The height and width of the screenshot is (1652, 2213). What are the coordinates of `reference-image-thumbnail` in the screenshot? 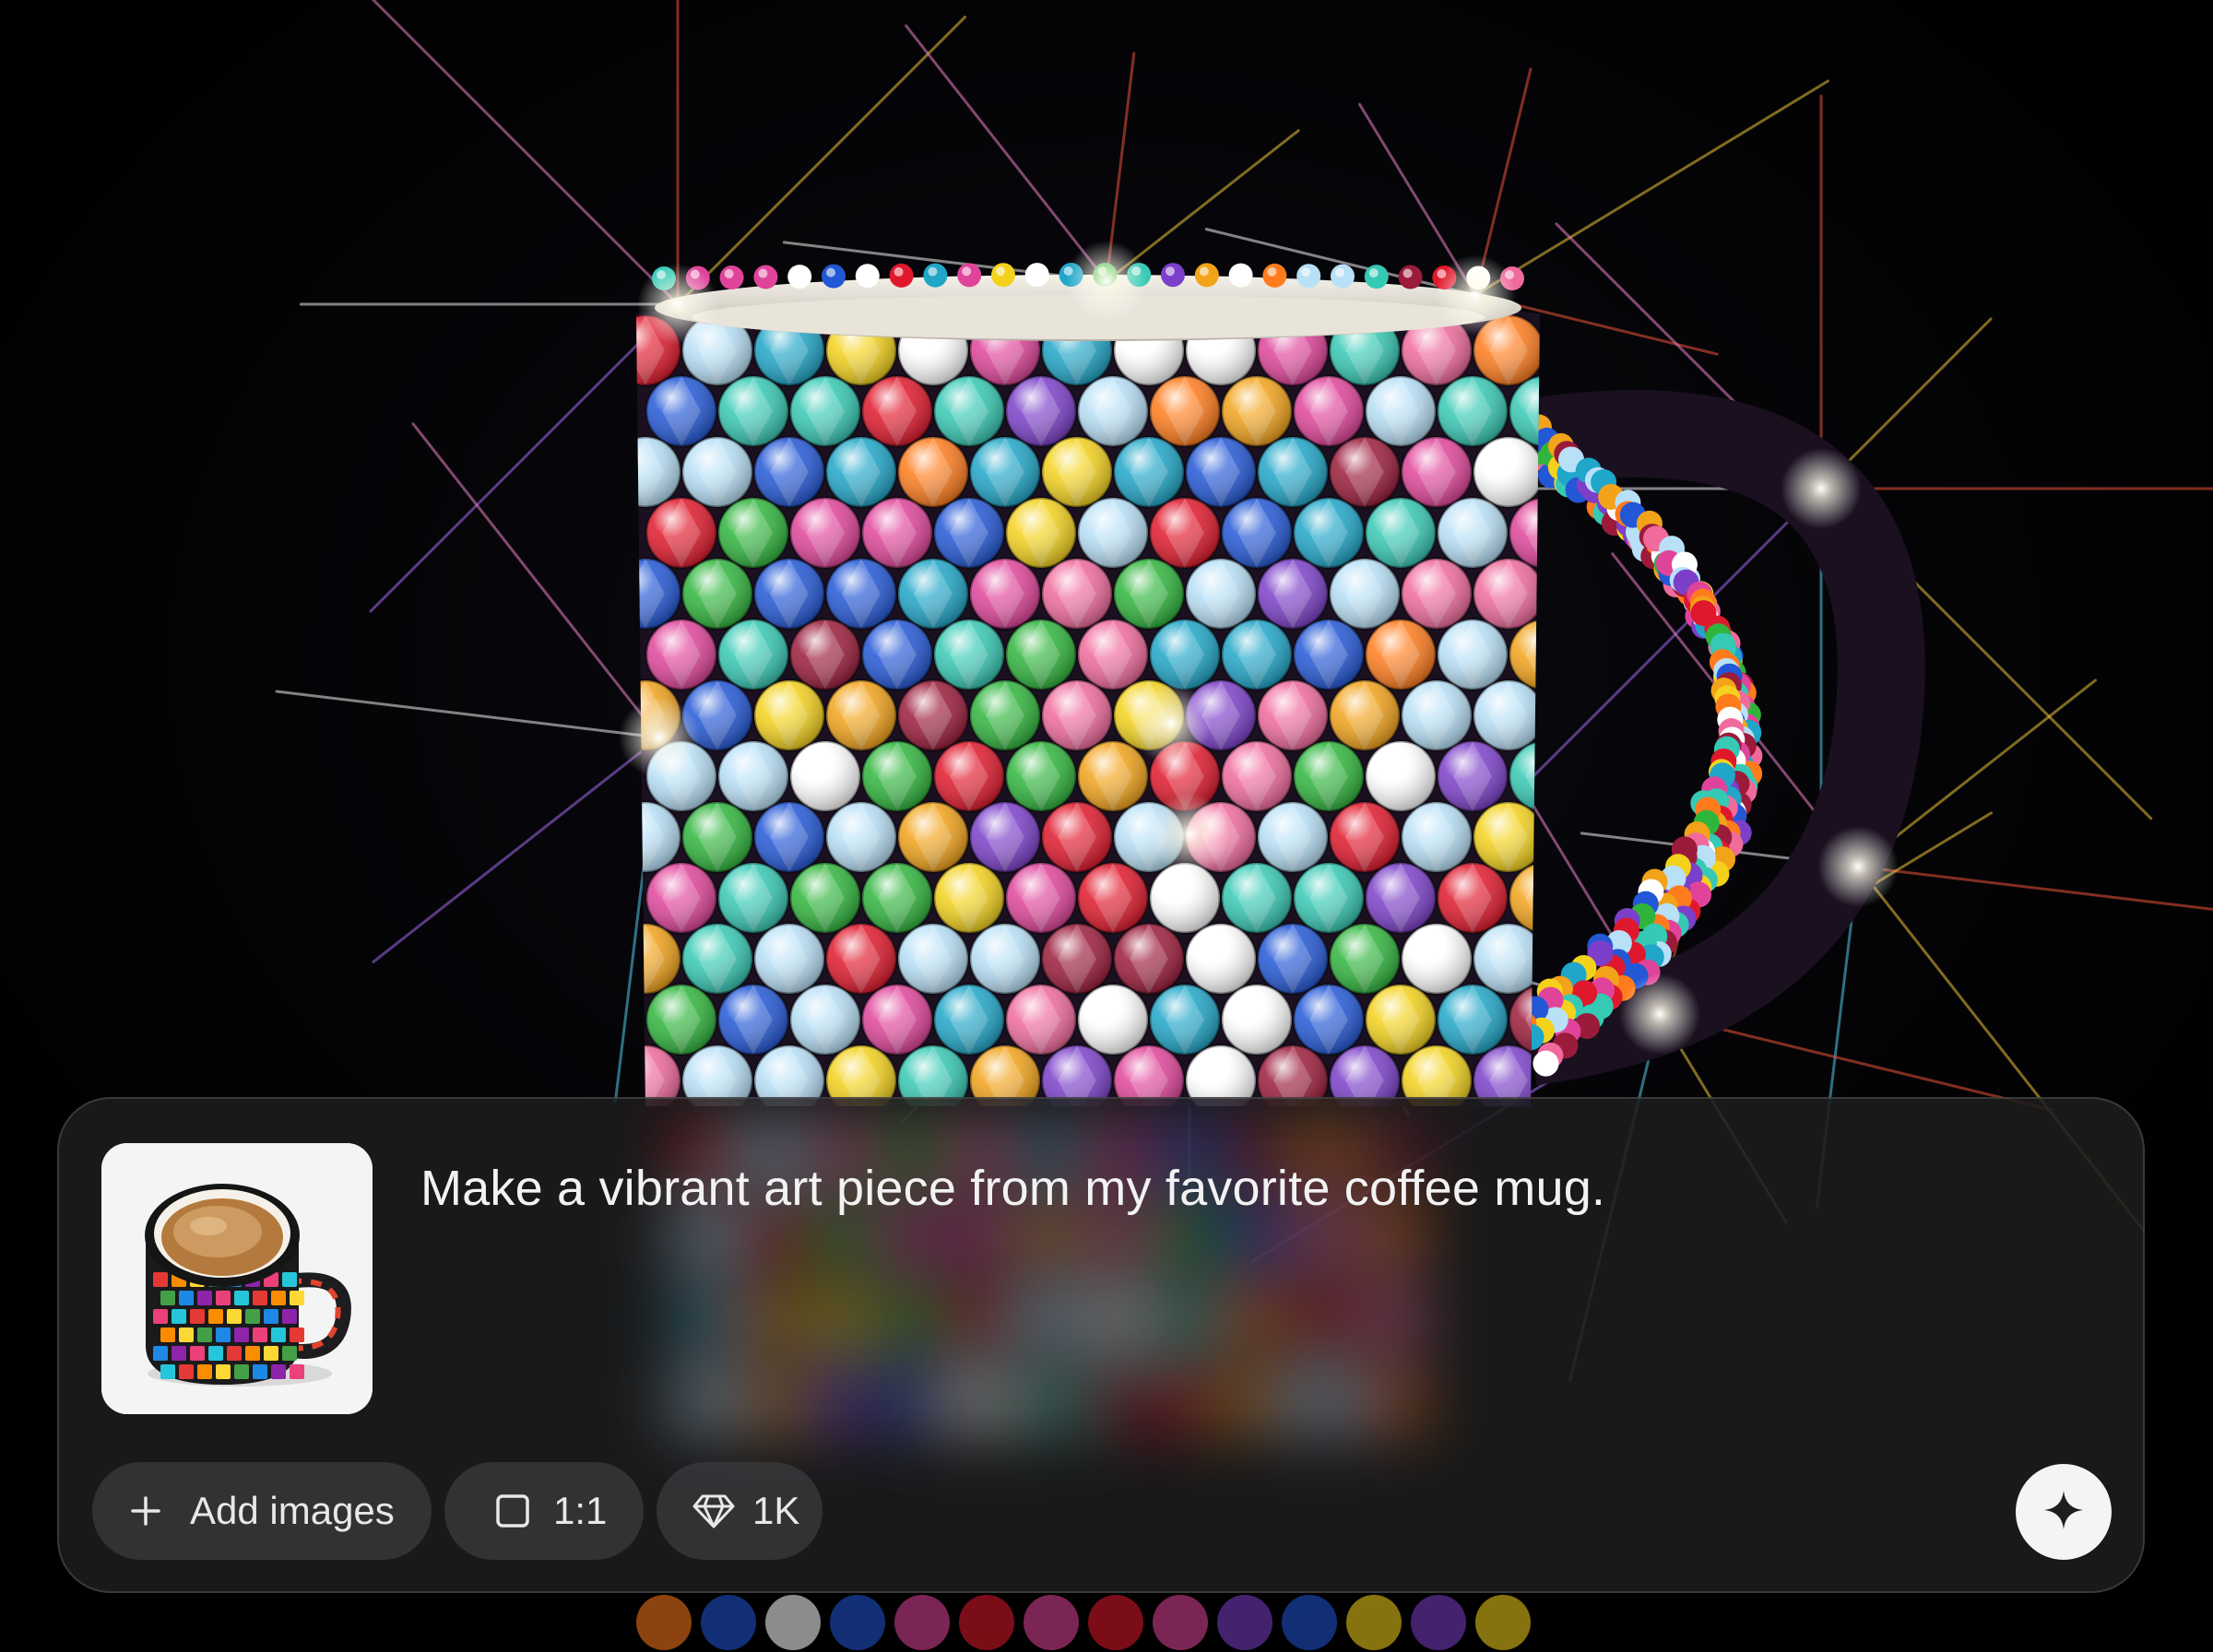 It's located at (237, 1278).